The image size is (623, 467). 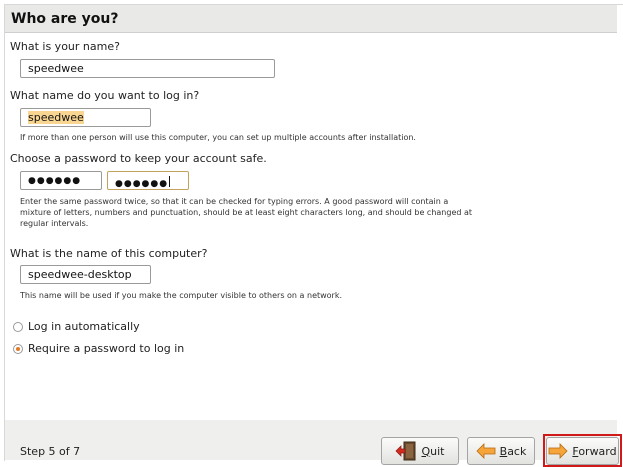 What do you see at coordinates (65, 19) in the screenshot?
I see `page-title: Who are you?` at bounding box center [65, 19].